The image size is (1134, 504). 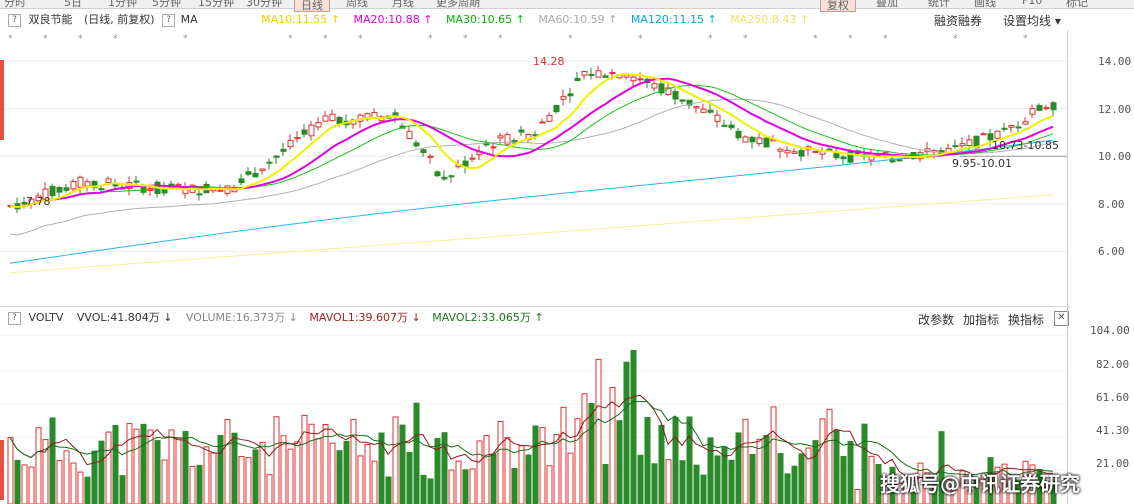 What do you see at coordinates (488, 317) in the screenshot?
I see `mavol2-value: MAVOL2:33.065万 ↑` at bounding box center [488, 317].